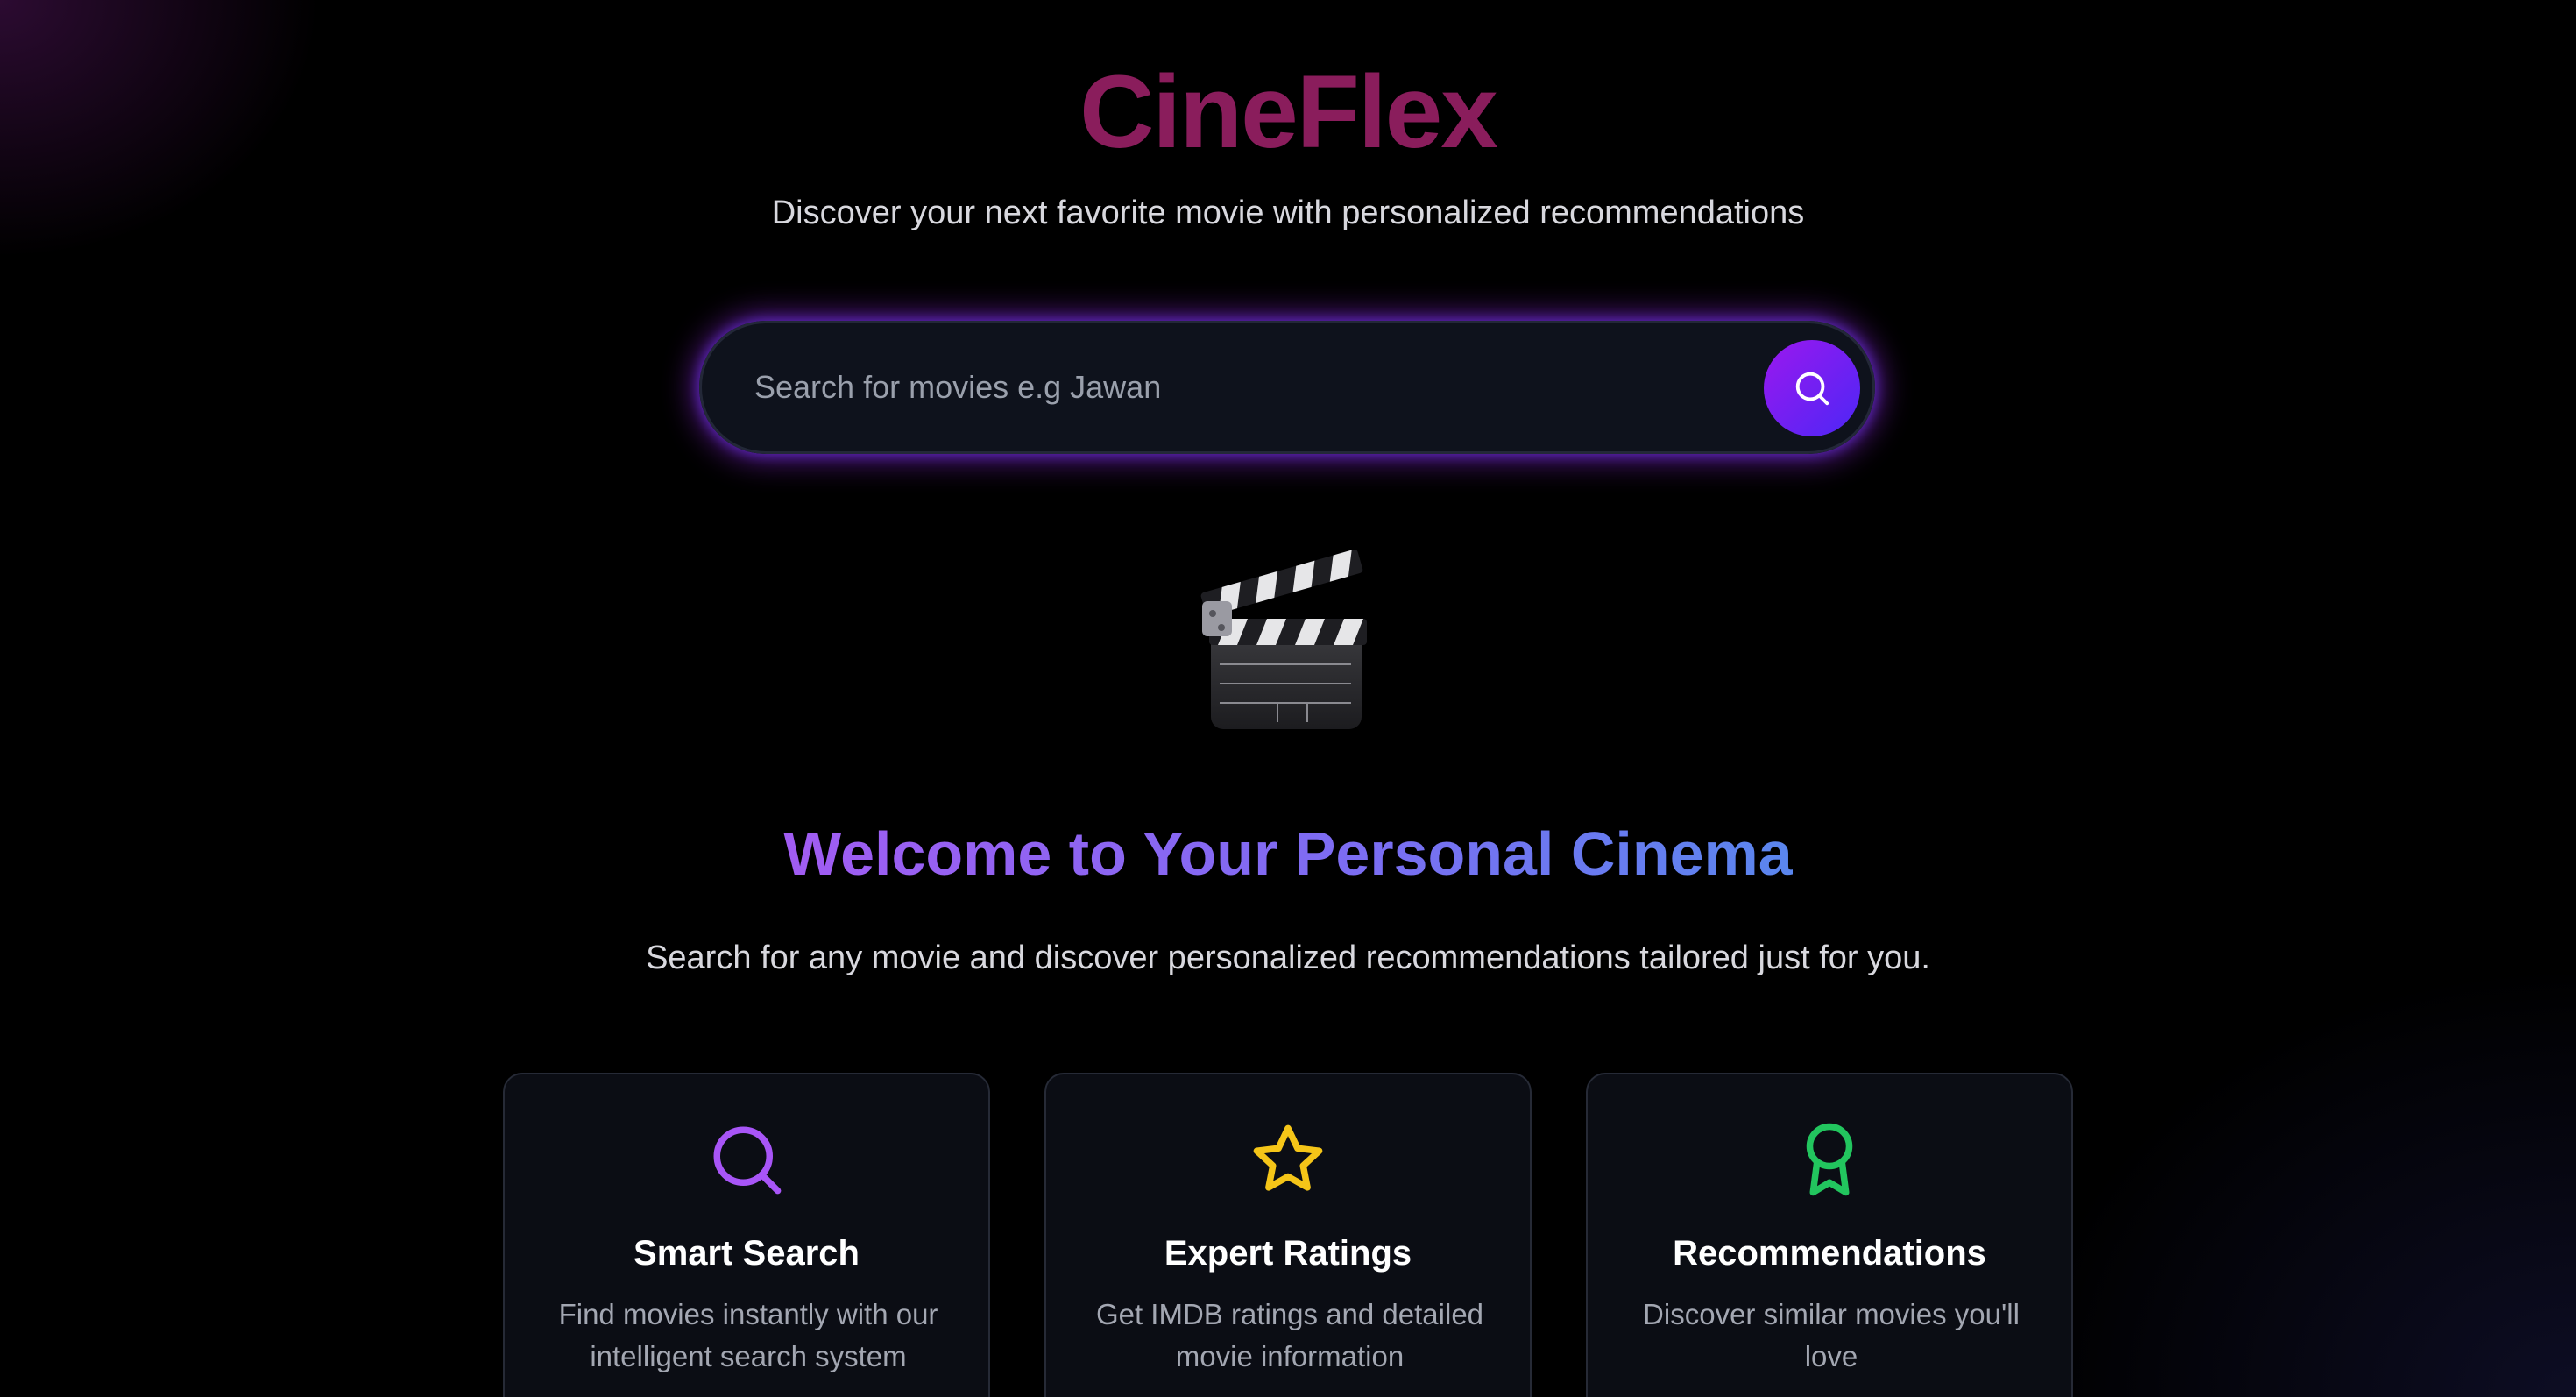 The width and height of the screenshot is (2576, 1397). Describe the element at coordinates (1288, 112) in the screenshot. I see `app-logo: CineFlex` at that location.